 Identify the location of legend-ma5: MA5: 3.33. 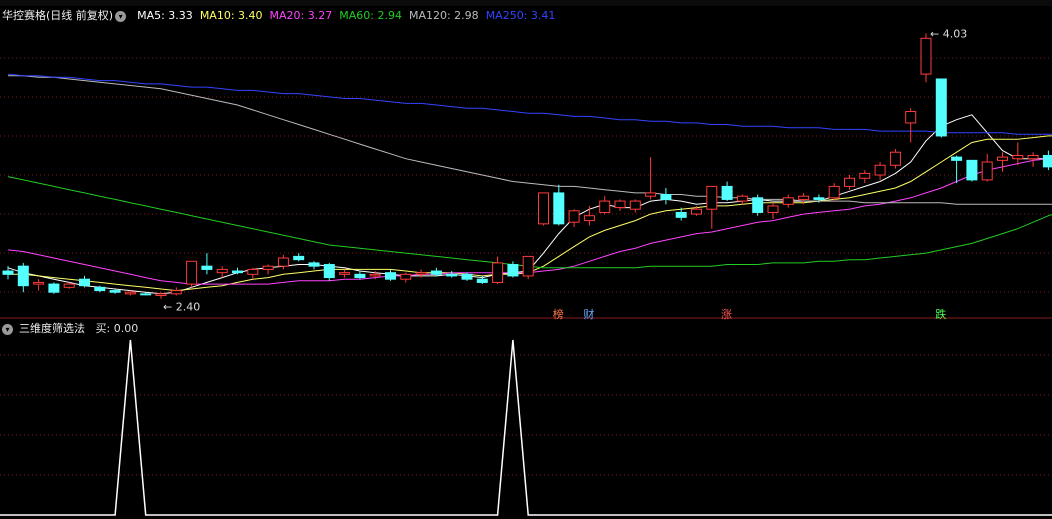
(165, 15).